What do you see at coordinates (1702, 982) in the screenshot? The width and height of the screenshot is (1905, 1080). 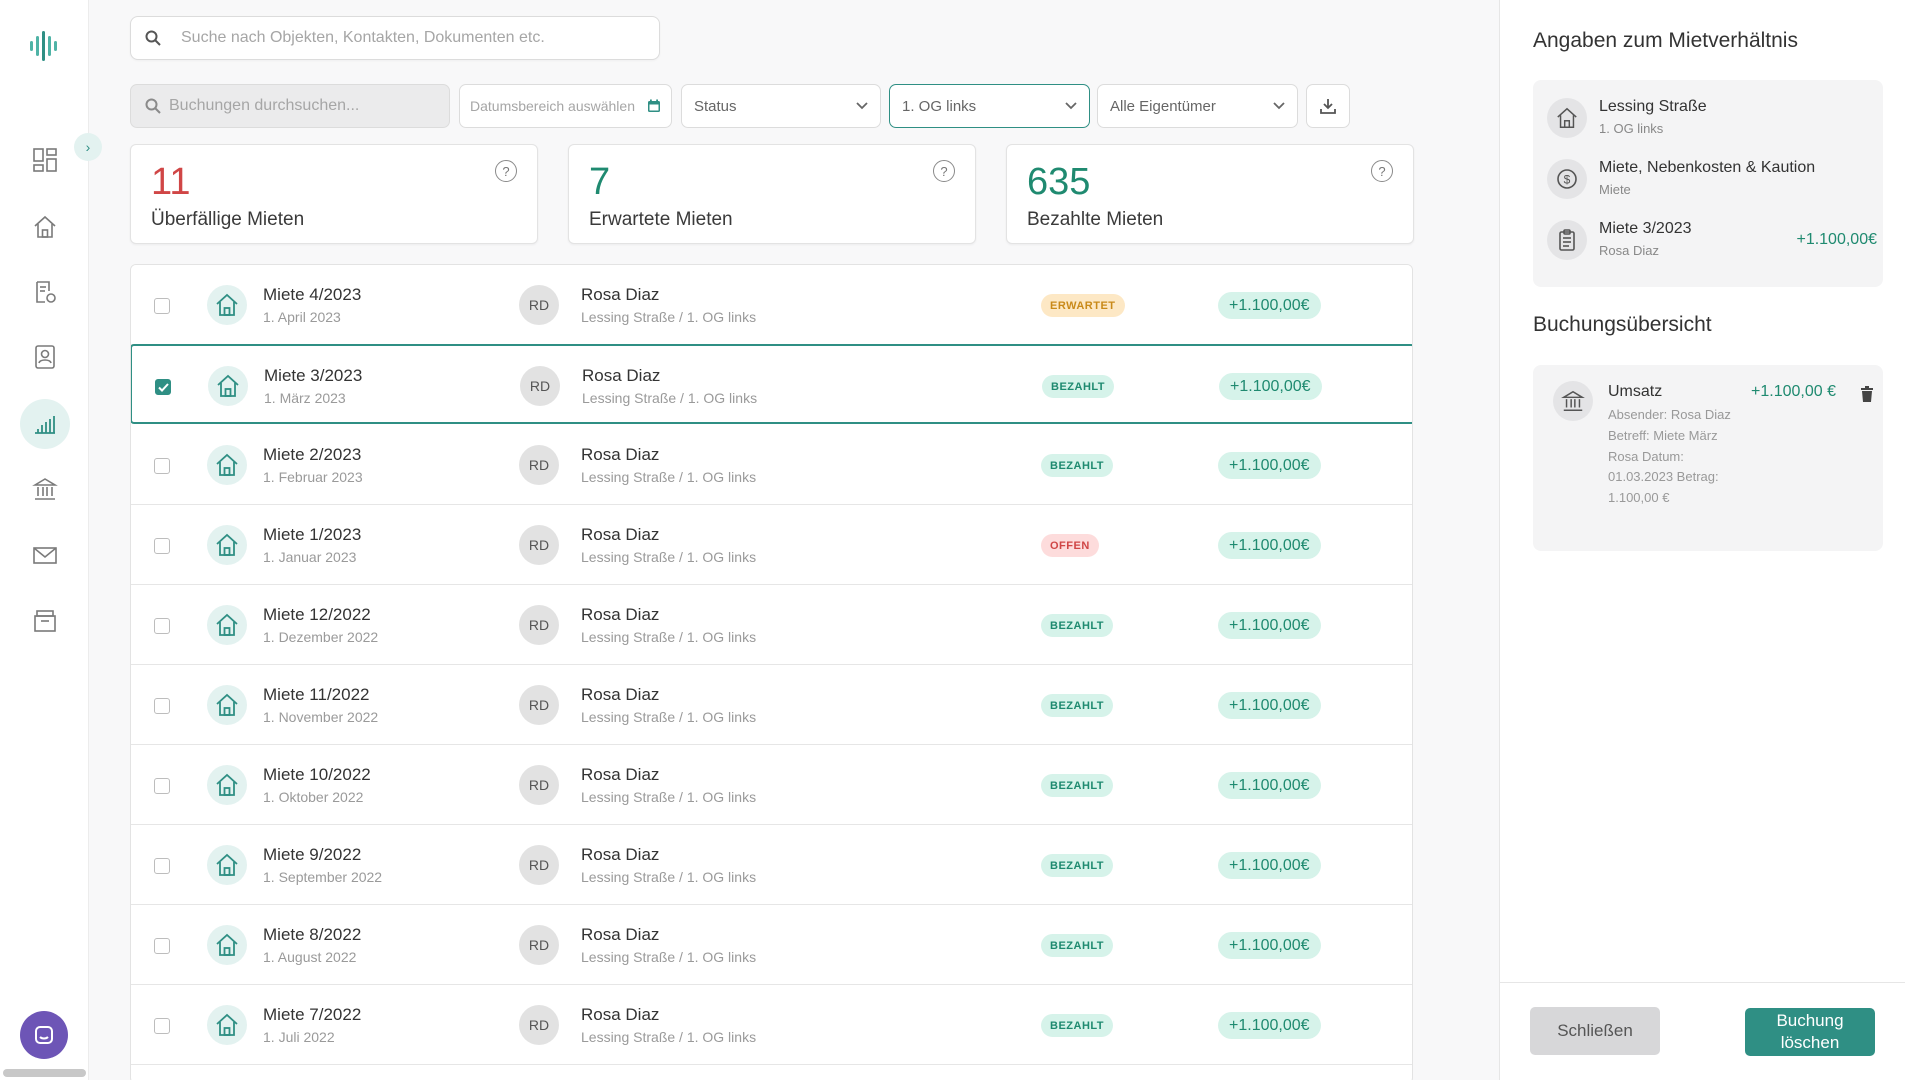 I see `panel-footer-divider` at bounding box center [1702, 982].